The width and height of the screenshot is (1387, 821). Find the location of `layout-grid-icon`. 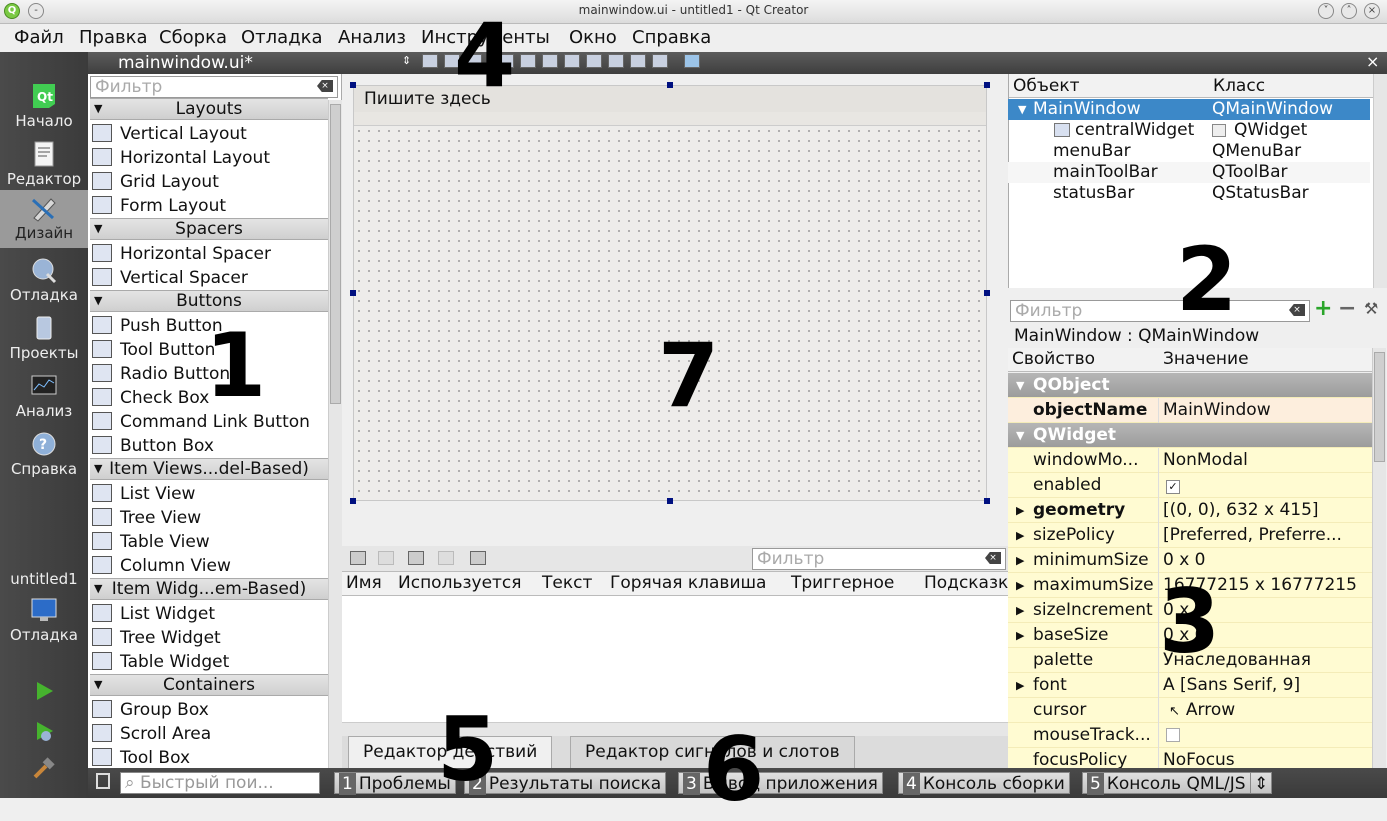

layout-grid-icon is located at coordinates (616, 61).